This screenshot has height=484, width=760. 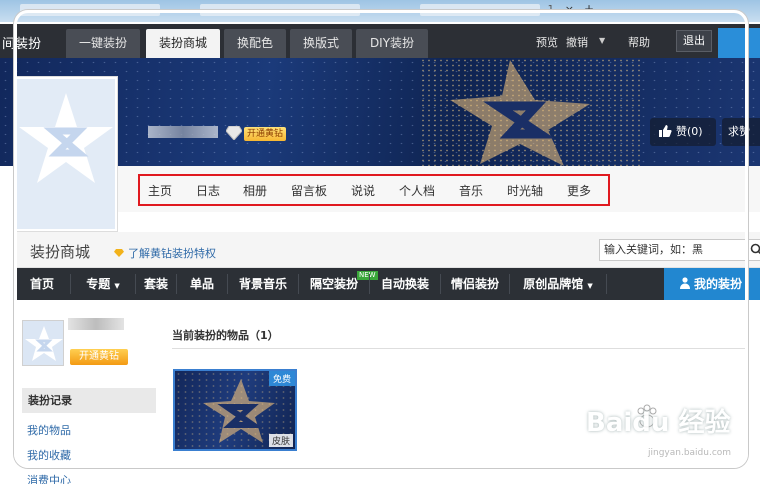 What do you see at coordinates (103, 284) in the screenshot?
I see `mall-nav-topics: 专题 ▼` at bounding box center [103, 284].